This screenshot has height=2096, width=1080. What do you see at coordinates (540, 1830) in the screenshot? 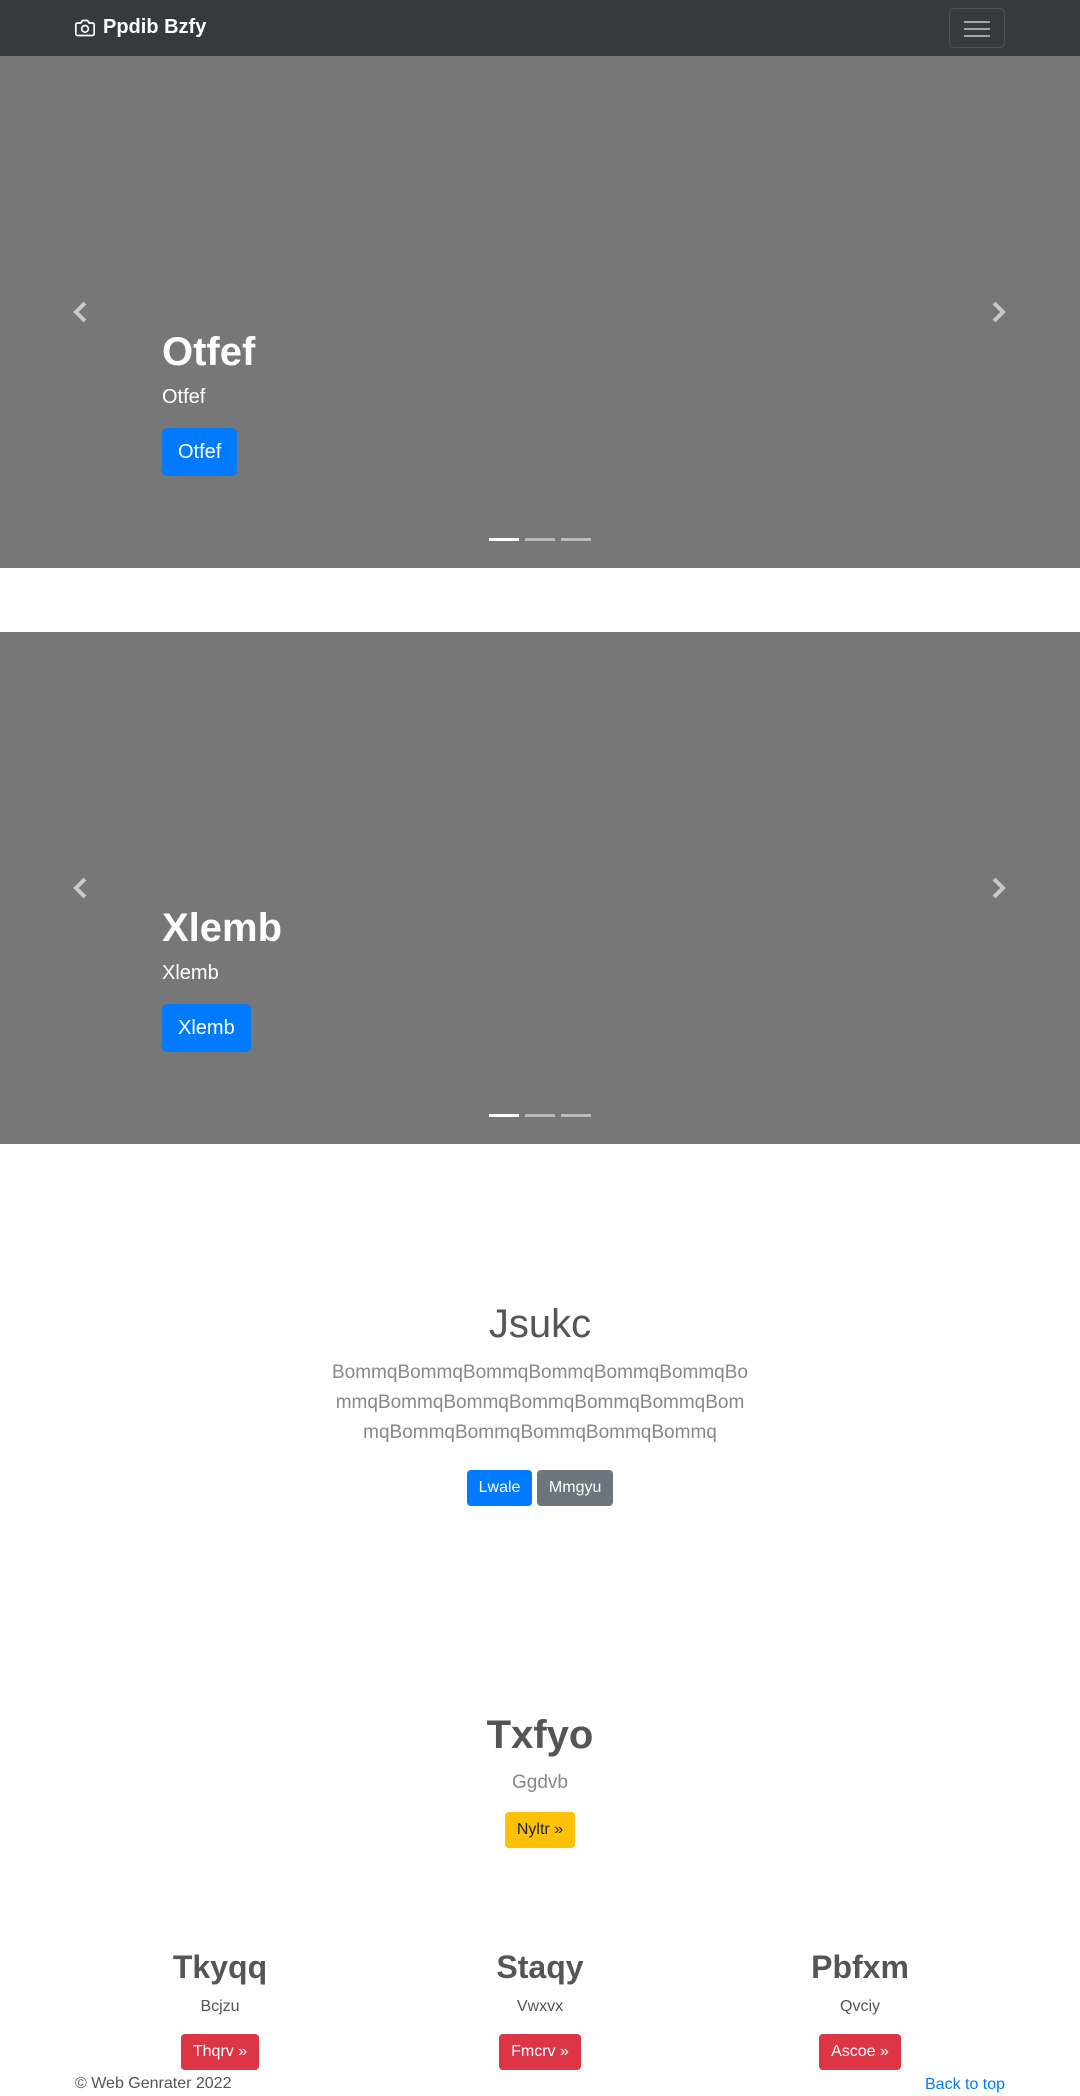
I see `feature-button: Nyltr »` at bounding box center [540, 1830].